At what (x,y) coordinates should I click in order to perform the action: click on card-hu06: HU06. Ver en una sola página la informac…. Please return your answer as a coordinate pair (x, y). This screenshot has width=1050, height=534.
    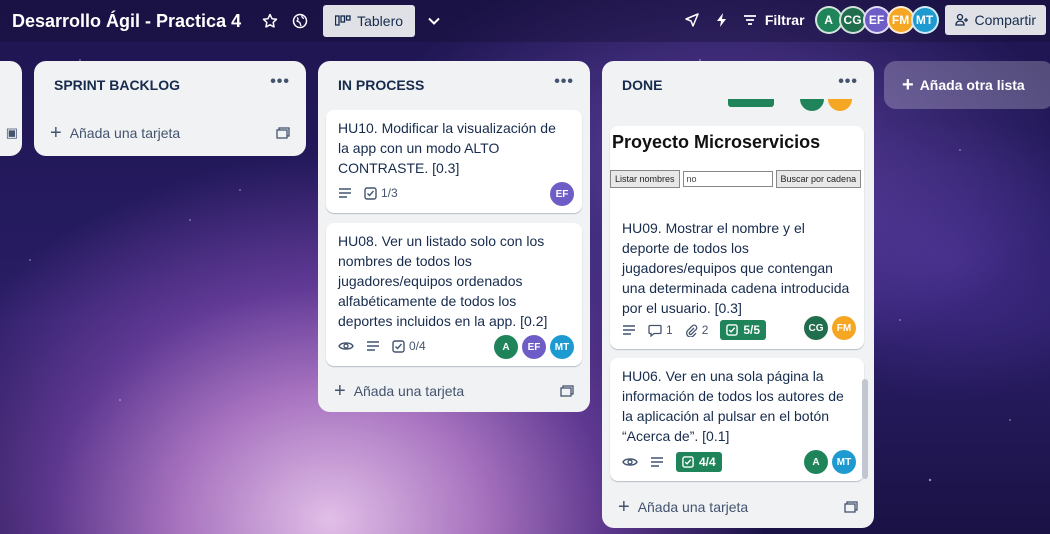
    Looking at the image, I should click on (737, 419).